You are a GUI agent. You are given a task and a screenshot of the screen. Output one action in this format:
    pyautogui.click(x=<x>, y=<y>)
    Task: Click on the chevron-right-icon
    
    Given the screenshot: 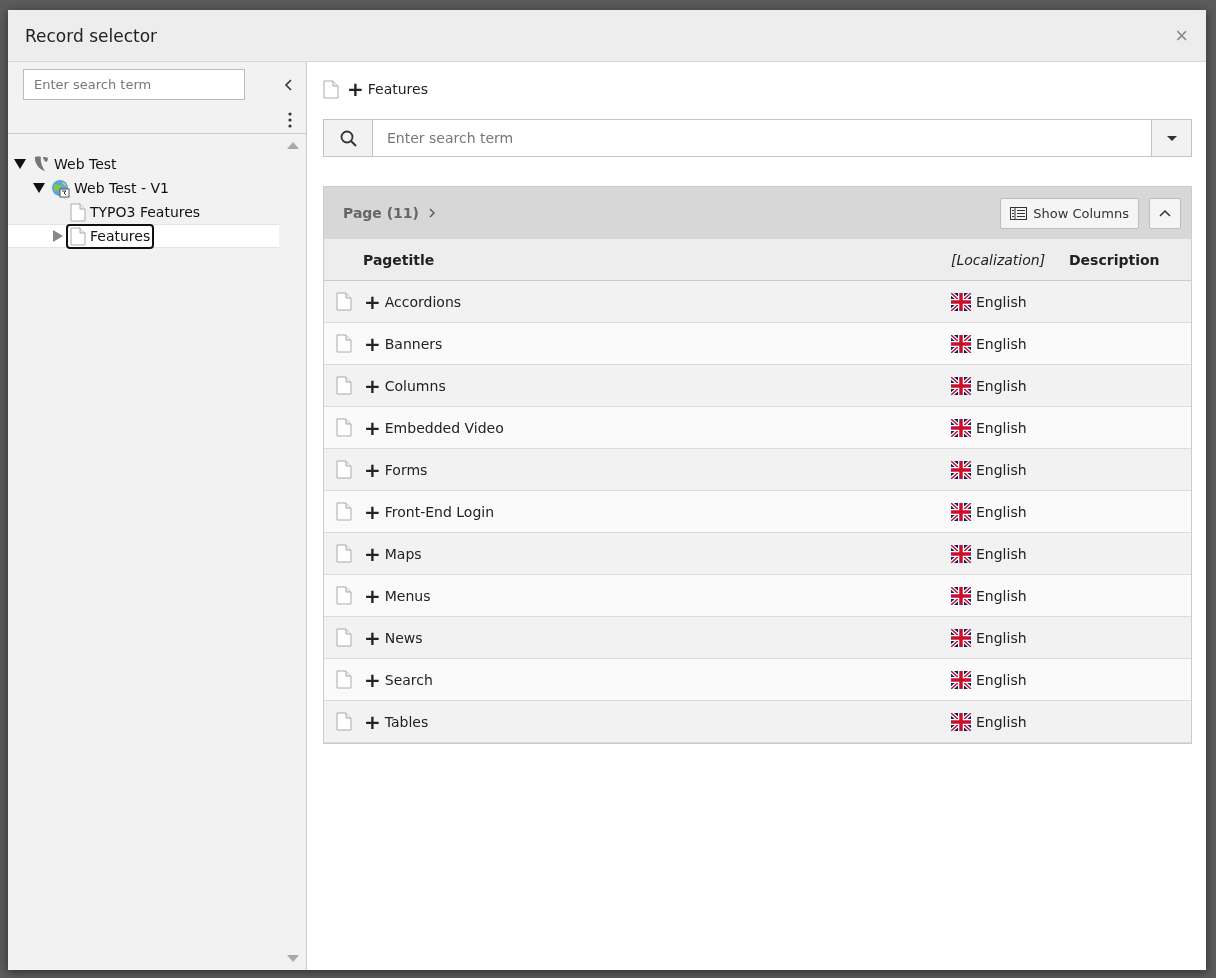 What is the action you would take?
    pyautogui.click(x=432, y=213)
    